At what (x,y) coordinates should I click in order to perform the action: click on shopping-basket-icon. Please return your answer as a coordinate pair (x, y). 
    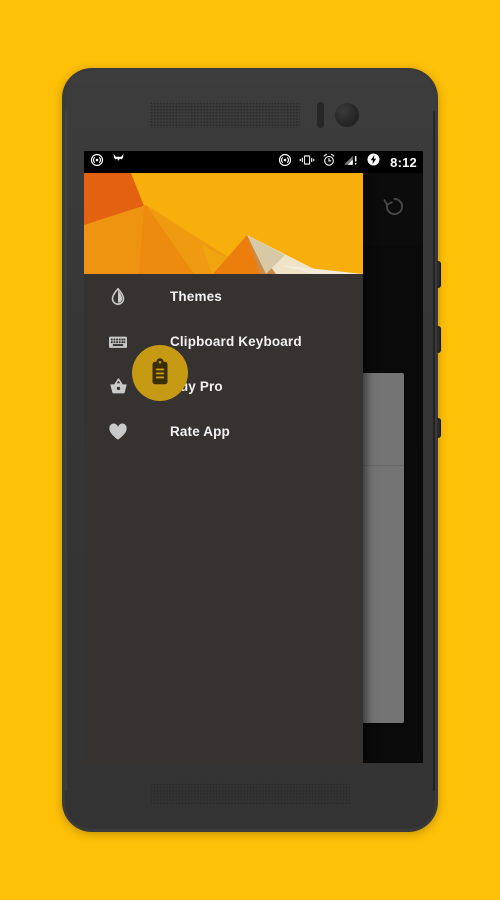
    Looking at the image, I should click on (118, 387).